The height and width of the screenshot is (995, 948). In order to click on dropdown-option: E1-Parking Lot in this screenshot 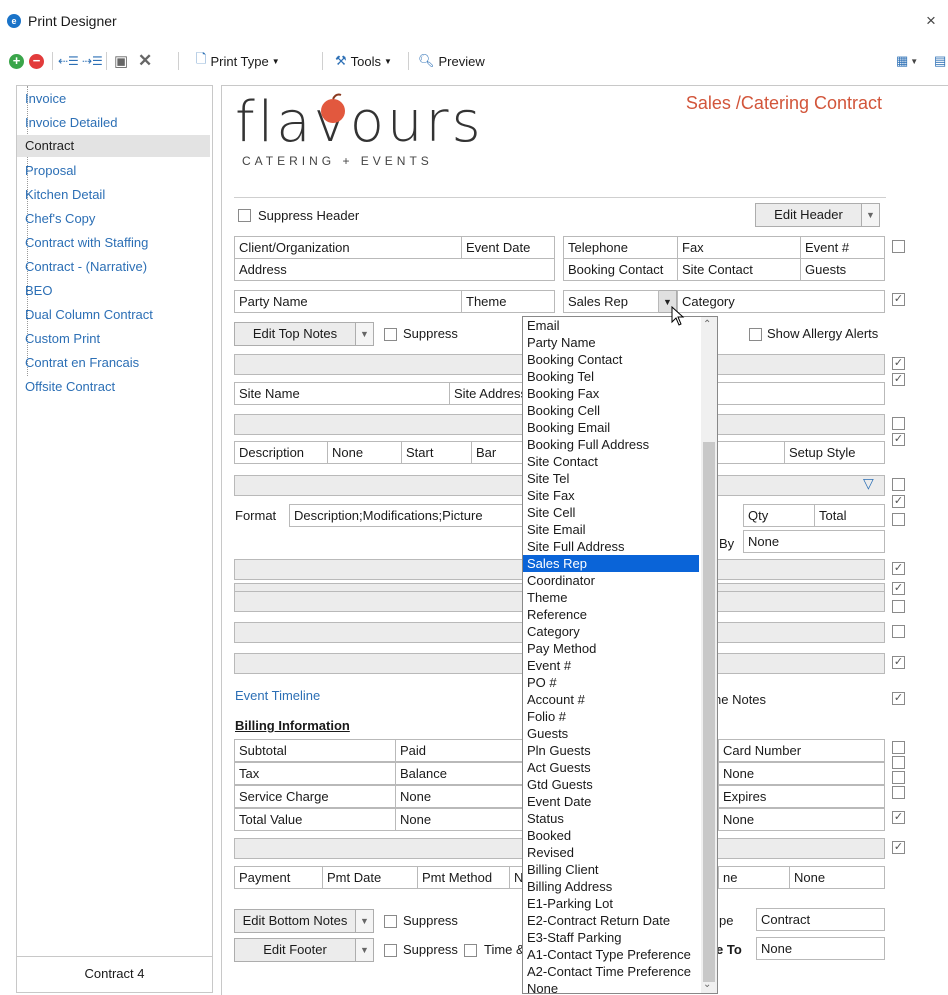, I will do `click(611, 903)`.